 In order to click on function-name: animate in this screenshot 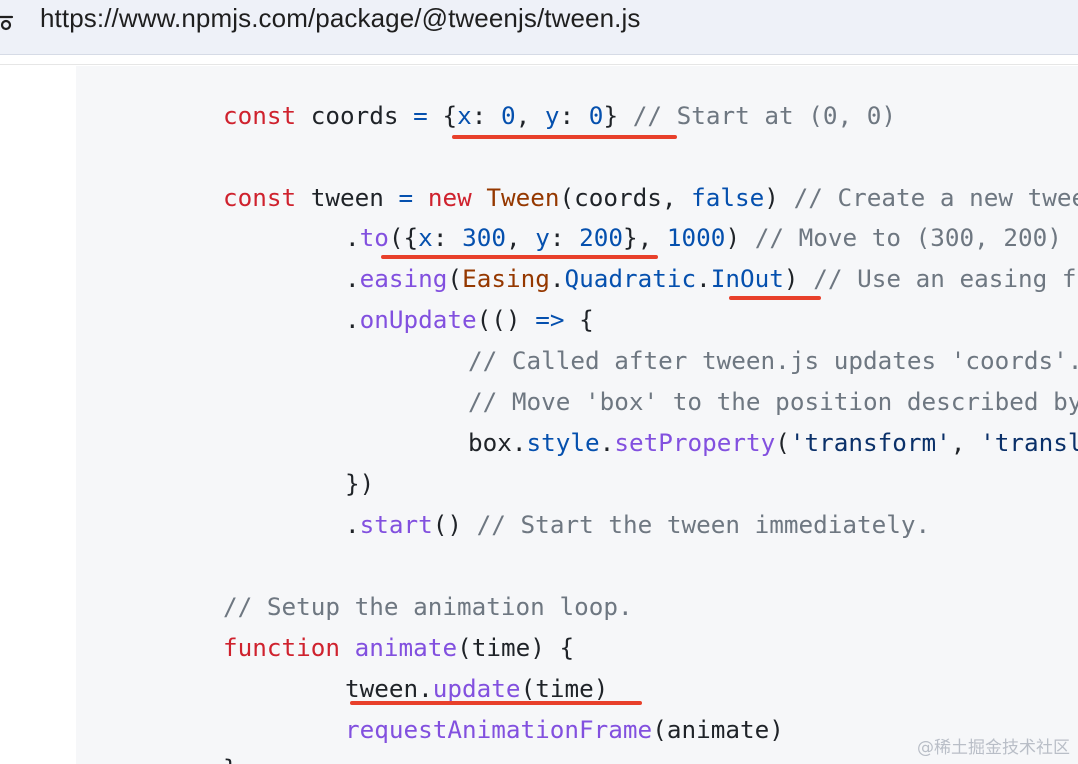, I will do `click(406, 647)`.